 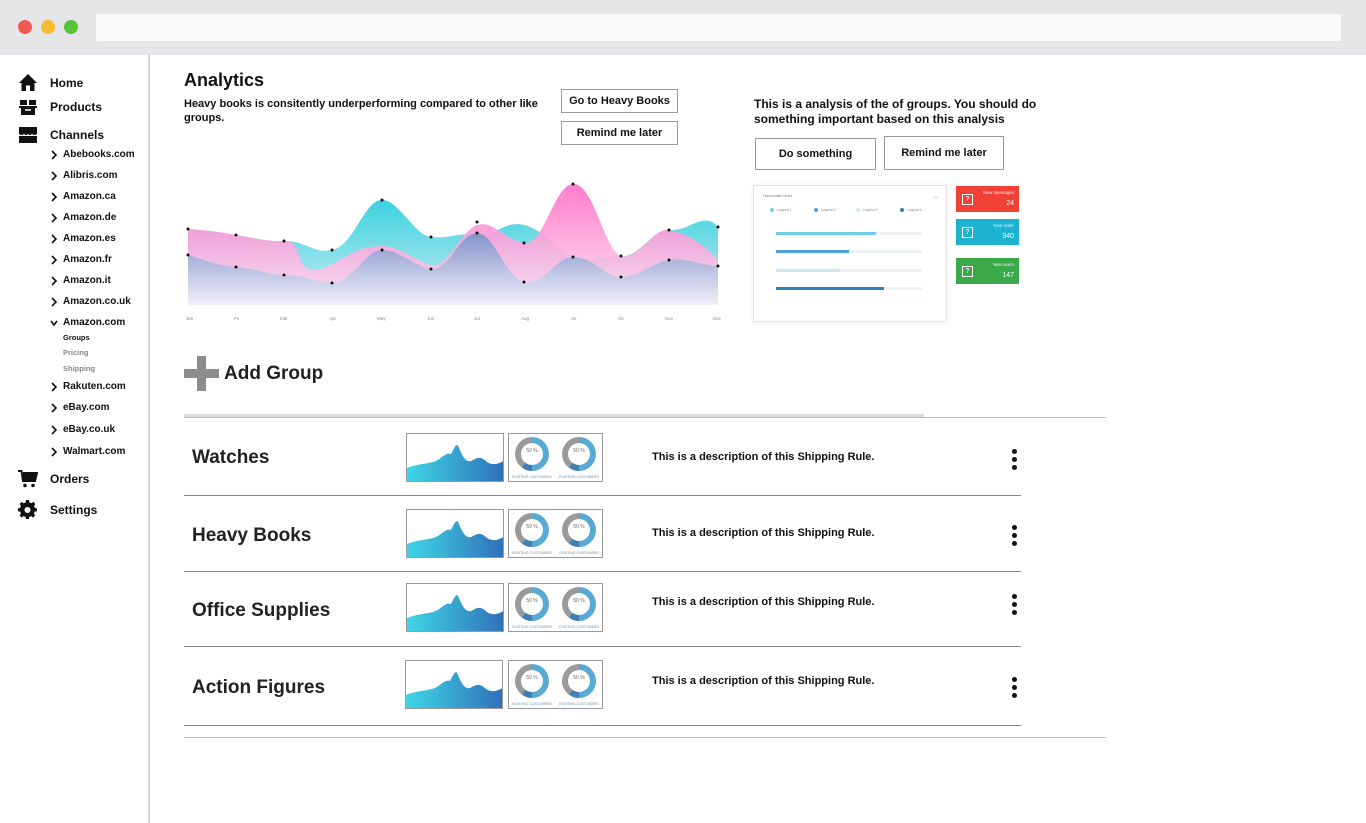 I want to click on maximize-window-button, so click(x=71, y=27).